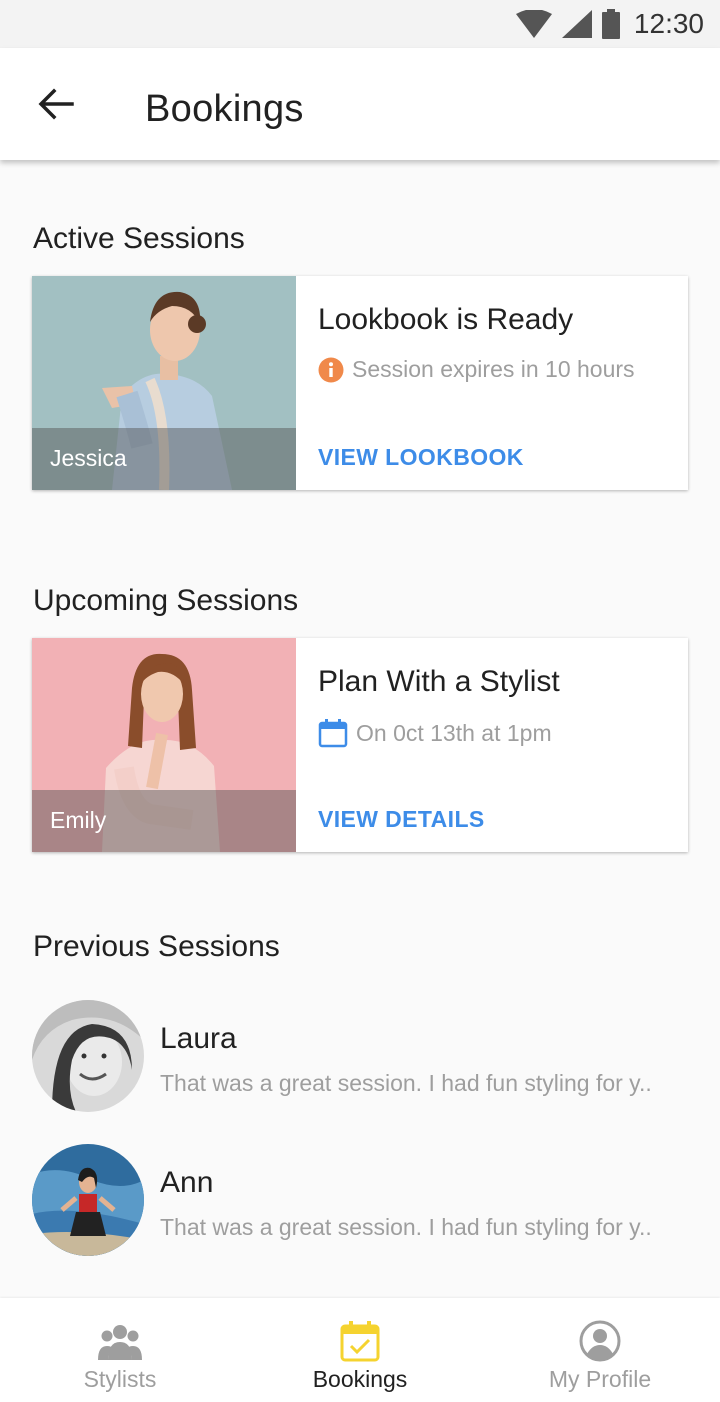 The height and width of the screenshot is (1402, 720). What do you see at coordinates (88, 458) in the screenshot?
I see `stylist-name: Jessica` at bounding box center [88, 458].